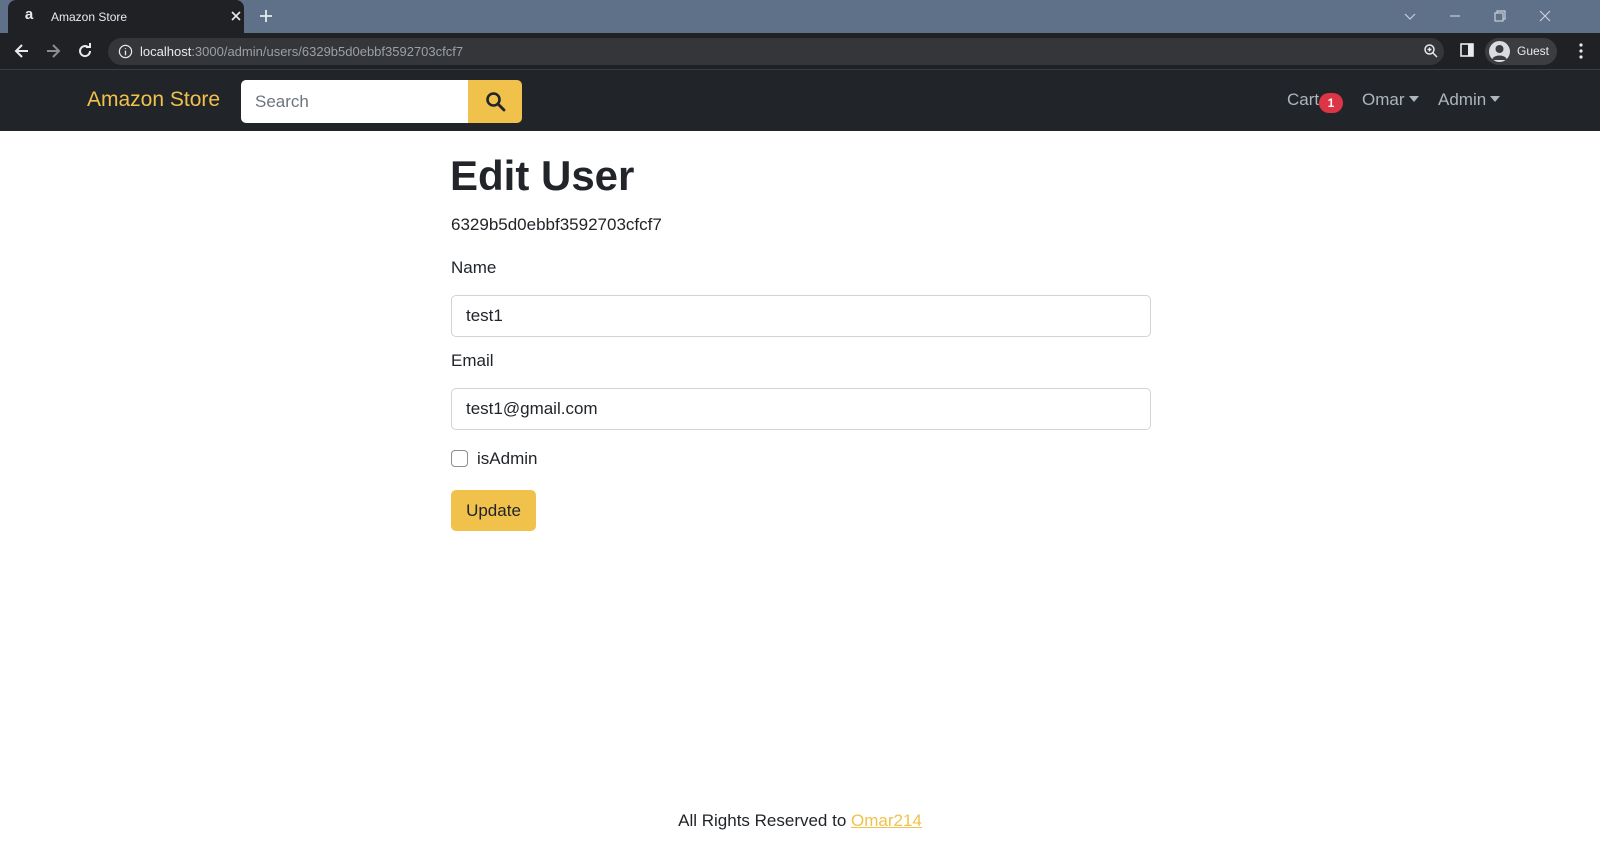  I want to click on profile-label: Guest, so click(1533, 51).